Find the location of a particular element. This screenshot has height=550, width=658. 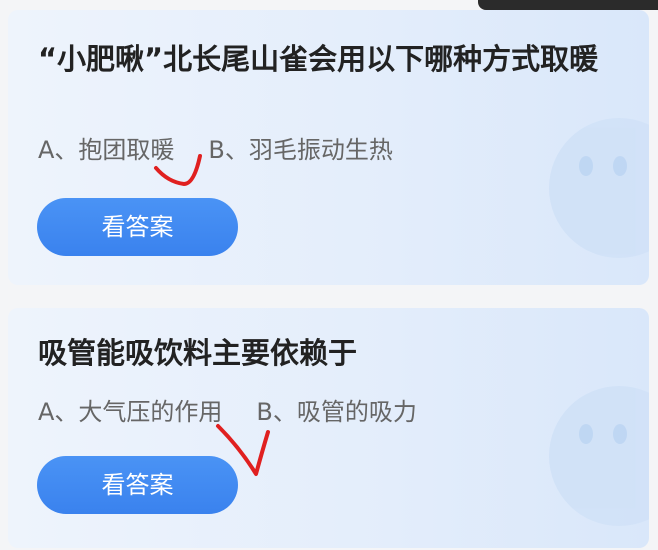

option-a: A、大气压的作用 is located at coordinates (130, 412).